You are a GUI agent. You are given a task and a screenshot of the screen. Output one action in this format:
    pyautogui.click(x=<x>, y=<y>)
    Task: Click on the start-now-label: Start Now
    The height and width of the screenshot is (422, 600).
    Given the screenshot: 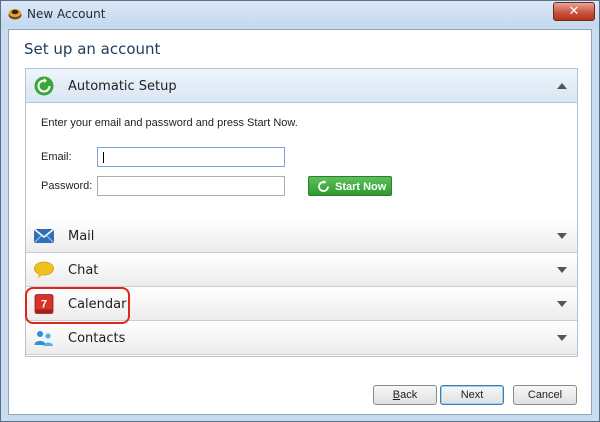 What is the action you would take?
    pyautogui.click(x=361, y=187)
    